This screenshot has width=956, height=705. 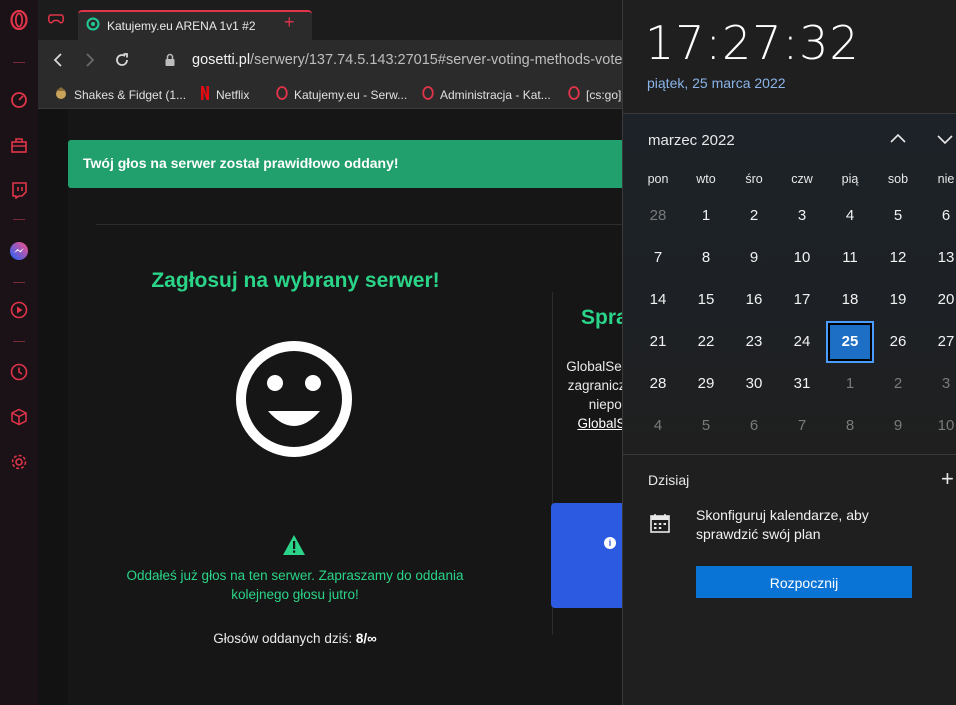 What do you see at coordinates (58, 60) in the screenshot?
I see `back-icon` at bounding box center [58, 60].